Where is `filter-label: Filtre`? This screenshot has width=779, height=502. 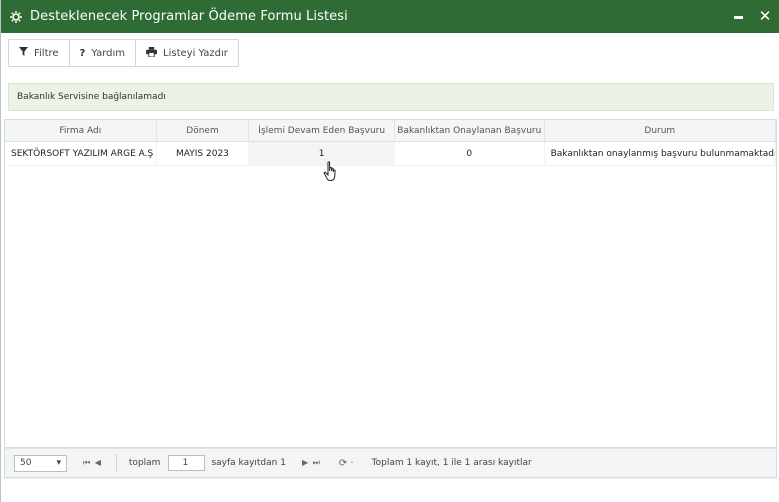 filter-label: Filtre is located at coordinates (46, 53).